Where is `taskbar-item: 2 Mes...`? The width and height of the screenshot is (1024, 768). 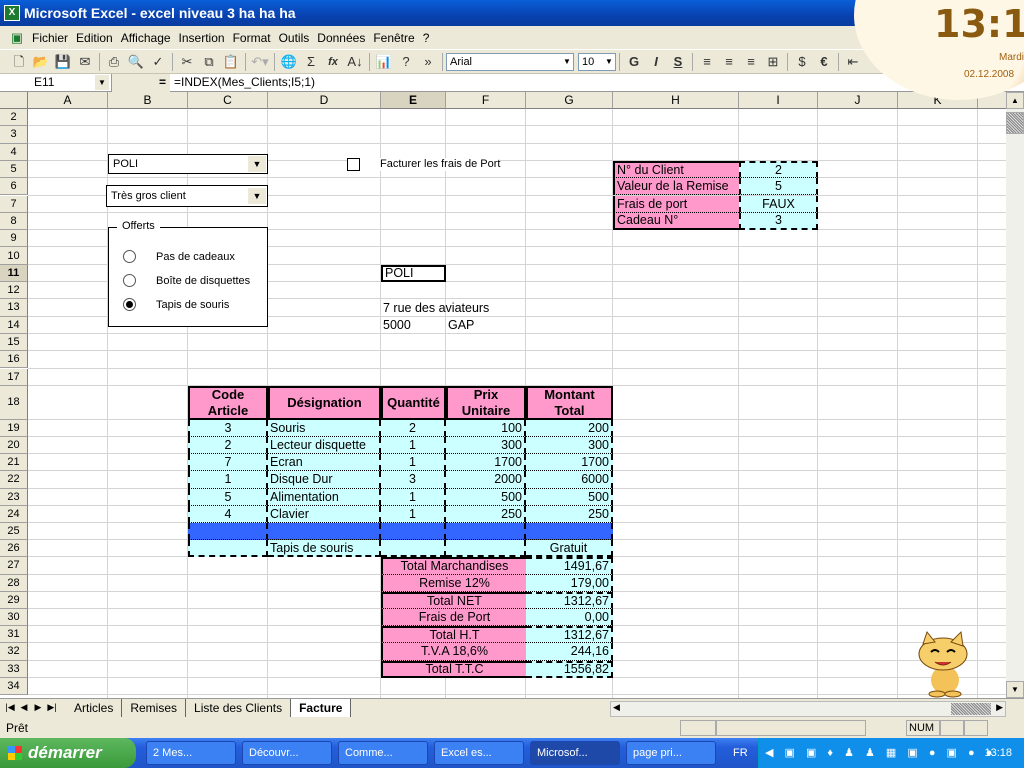
taskbar-item: 2 Mes... is located at coordinates (191, 753).